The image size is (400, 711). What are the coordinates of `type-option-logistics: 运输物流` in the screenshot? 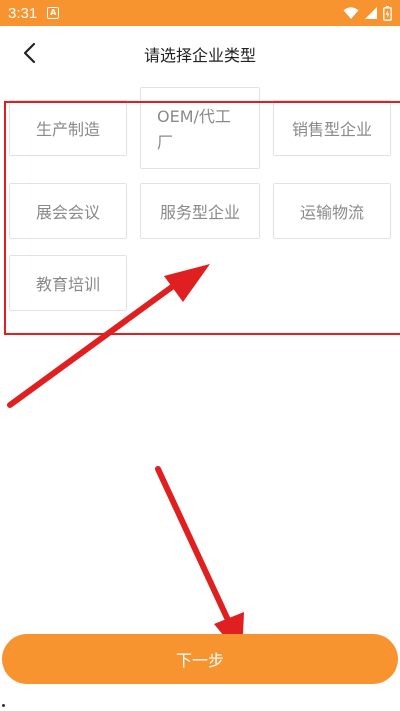 It's located at (332, 211).